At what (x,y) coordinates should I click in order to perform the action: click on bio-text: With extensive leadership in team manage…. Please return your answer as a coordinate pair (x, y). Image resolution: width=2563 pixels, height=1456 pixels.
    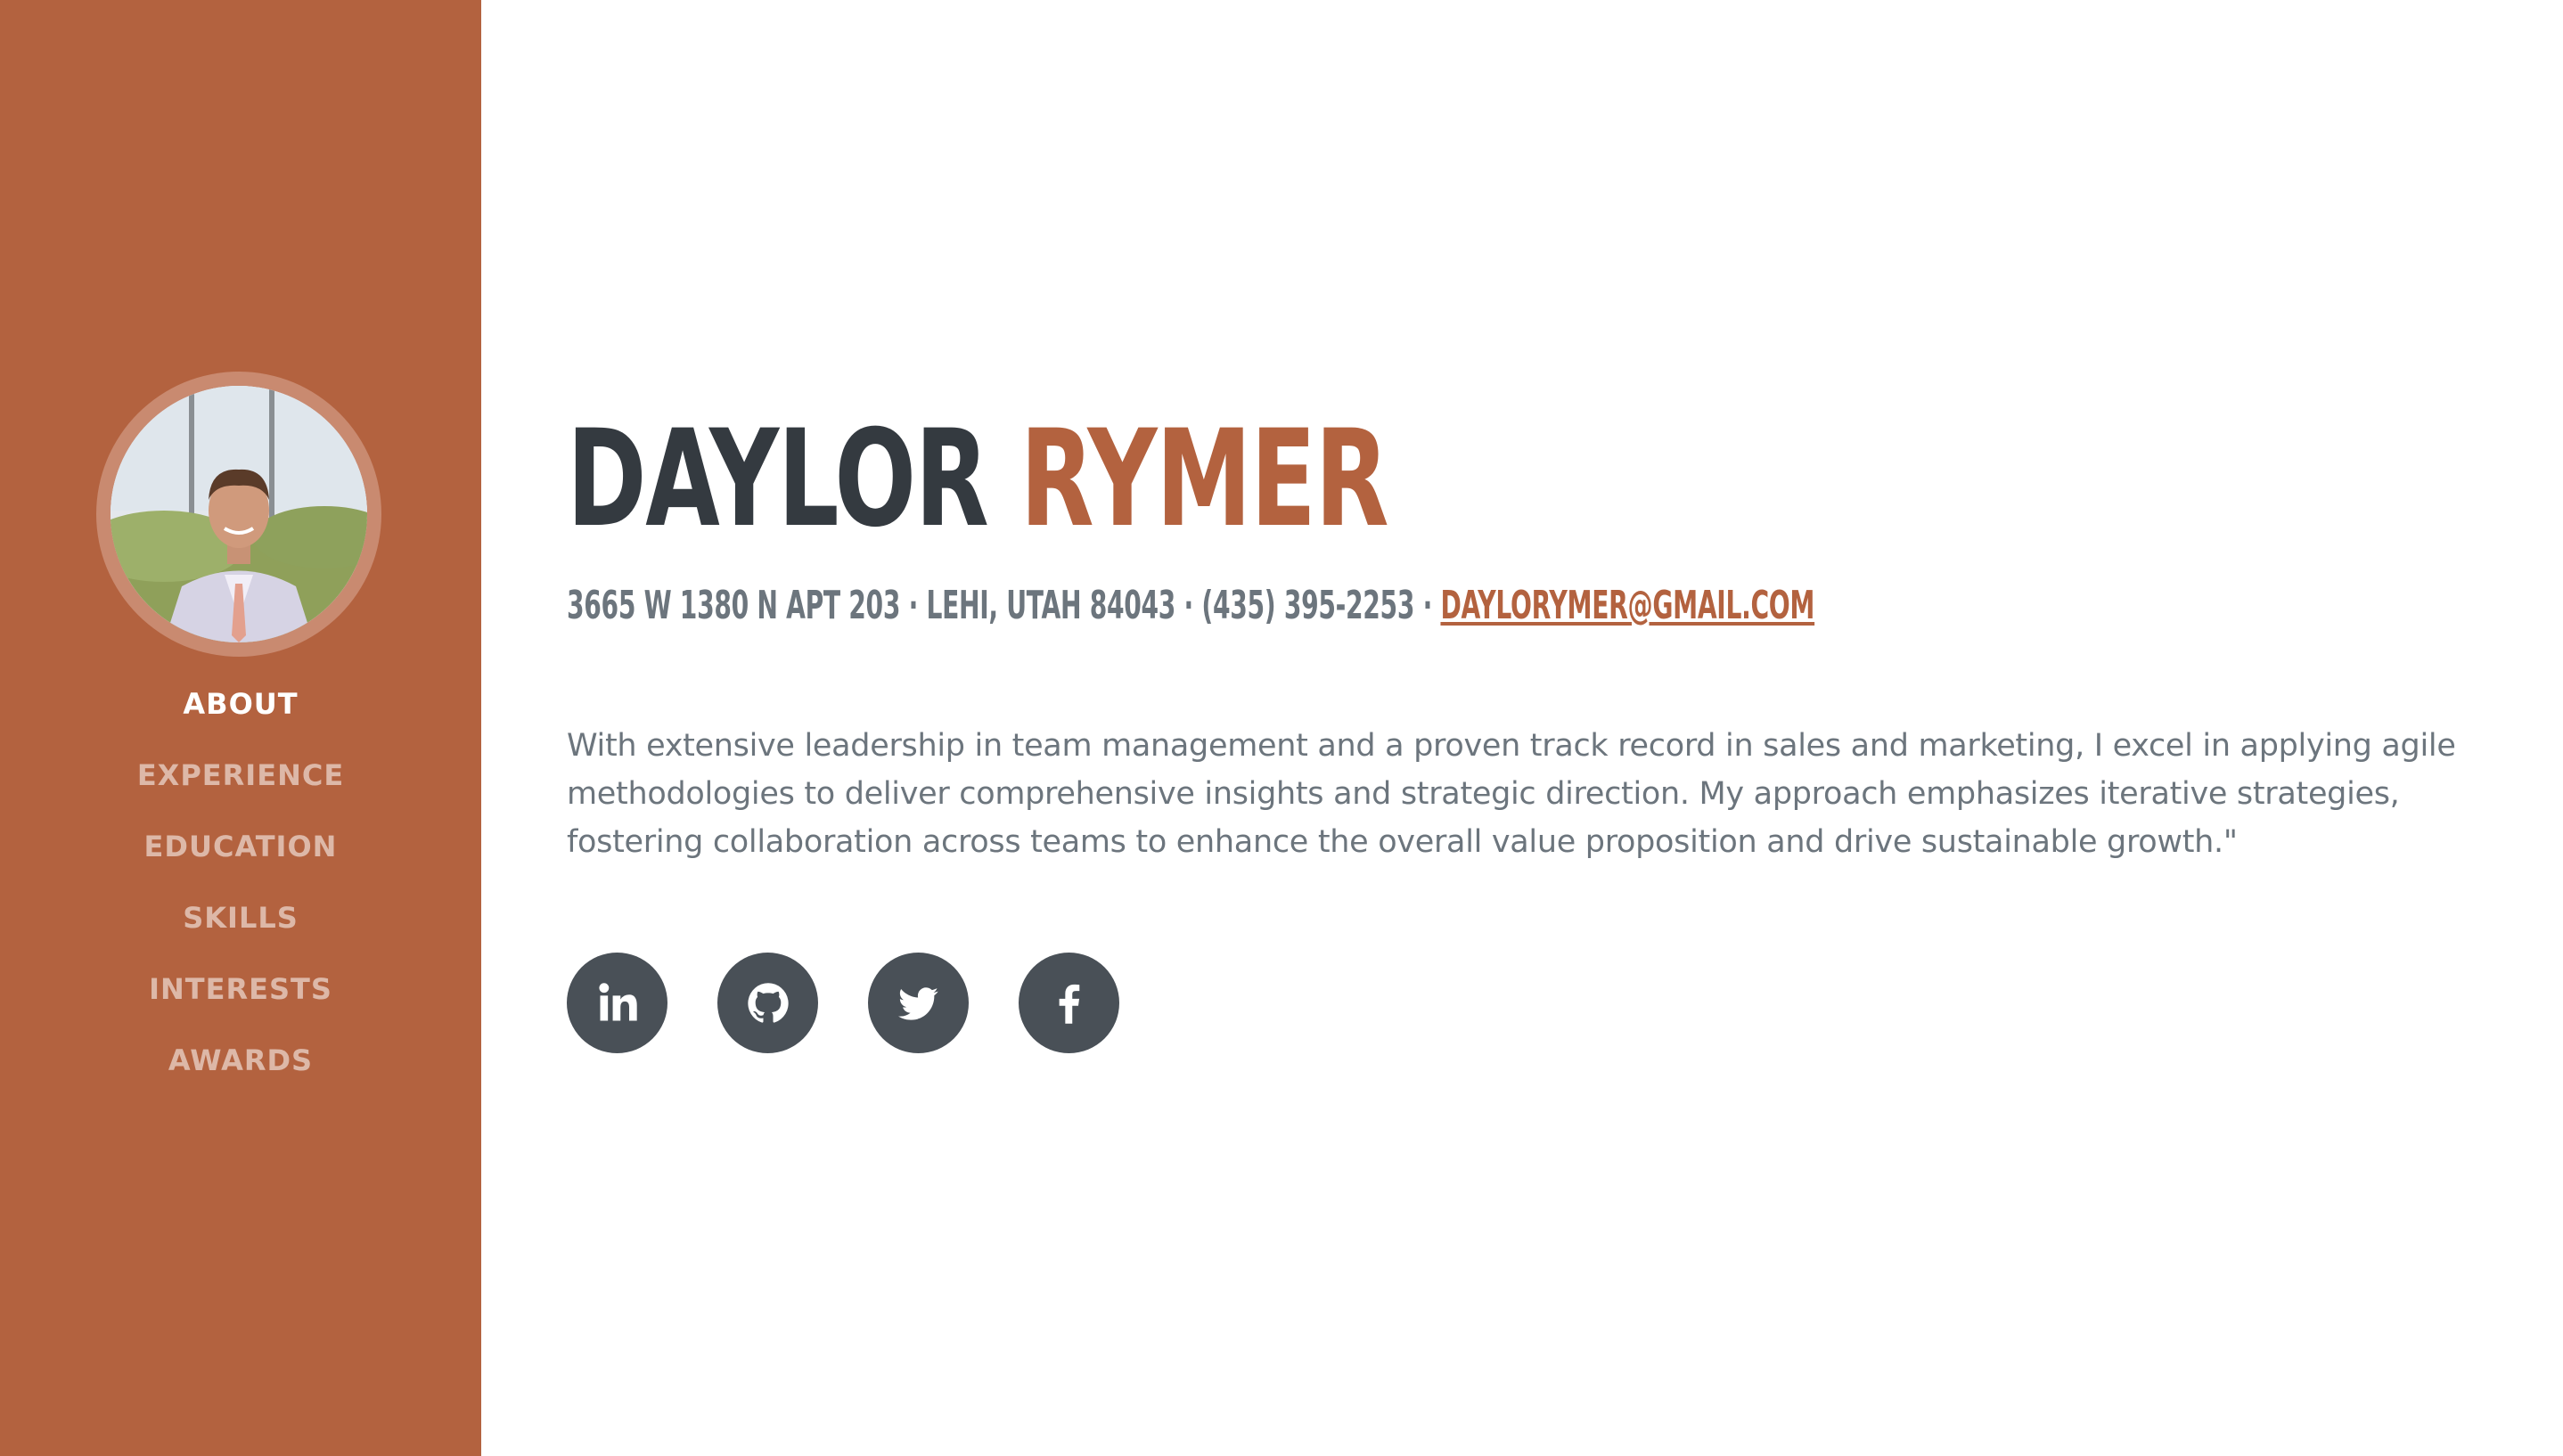
    Looking at the image, I should click on (1511, 794).